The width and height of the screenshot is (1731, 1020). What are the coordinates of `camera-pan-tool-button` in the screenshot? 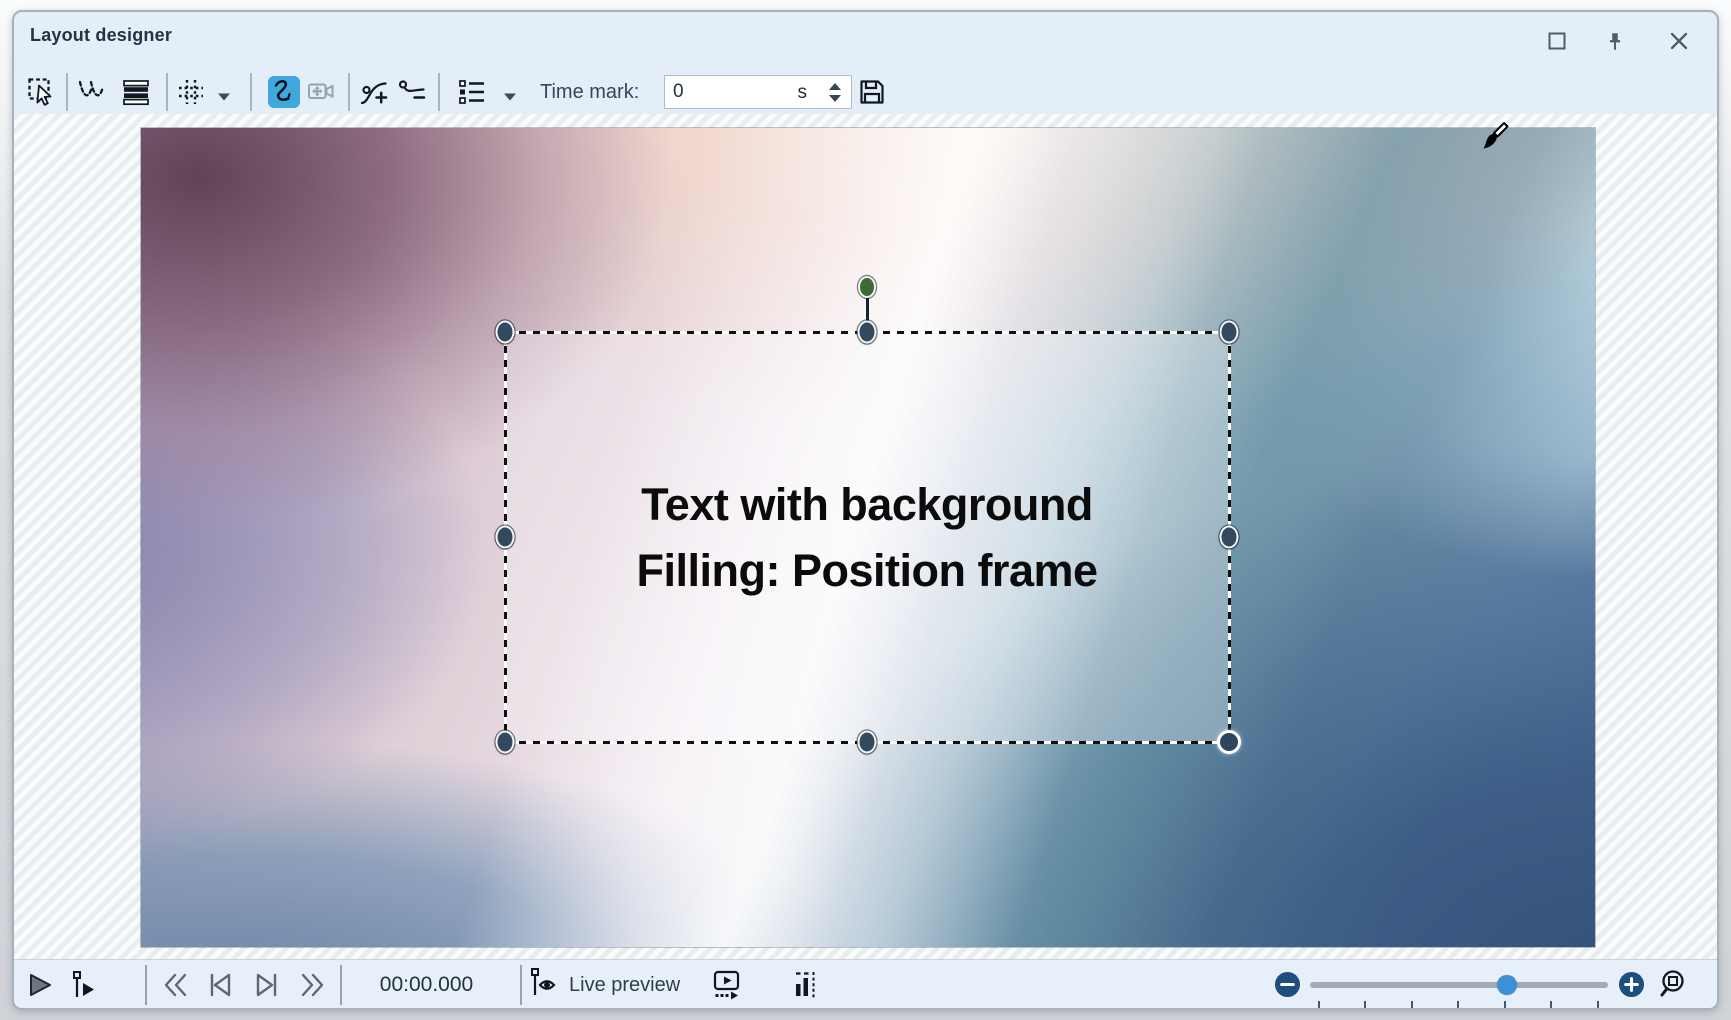 It's located at (322, 92).